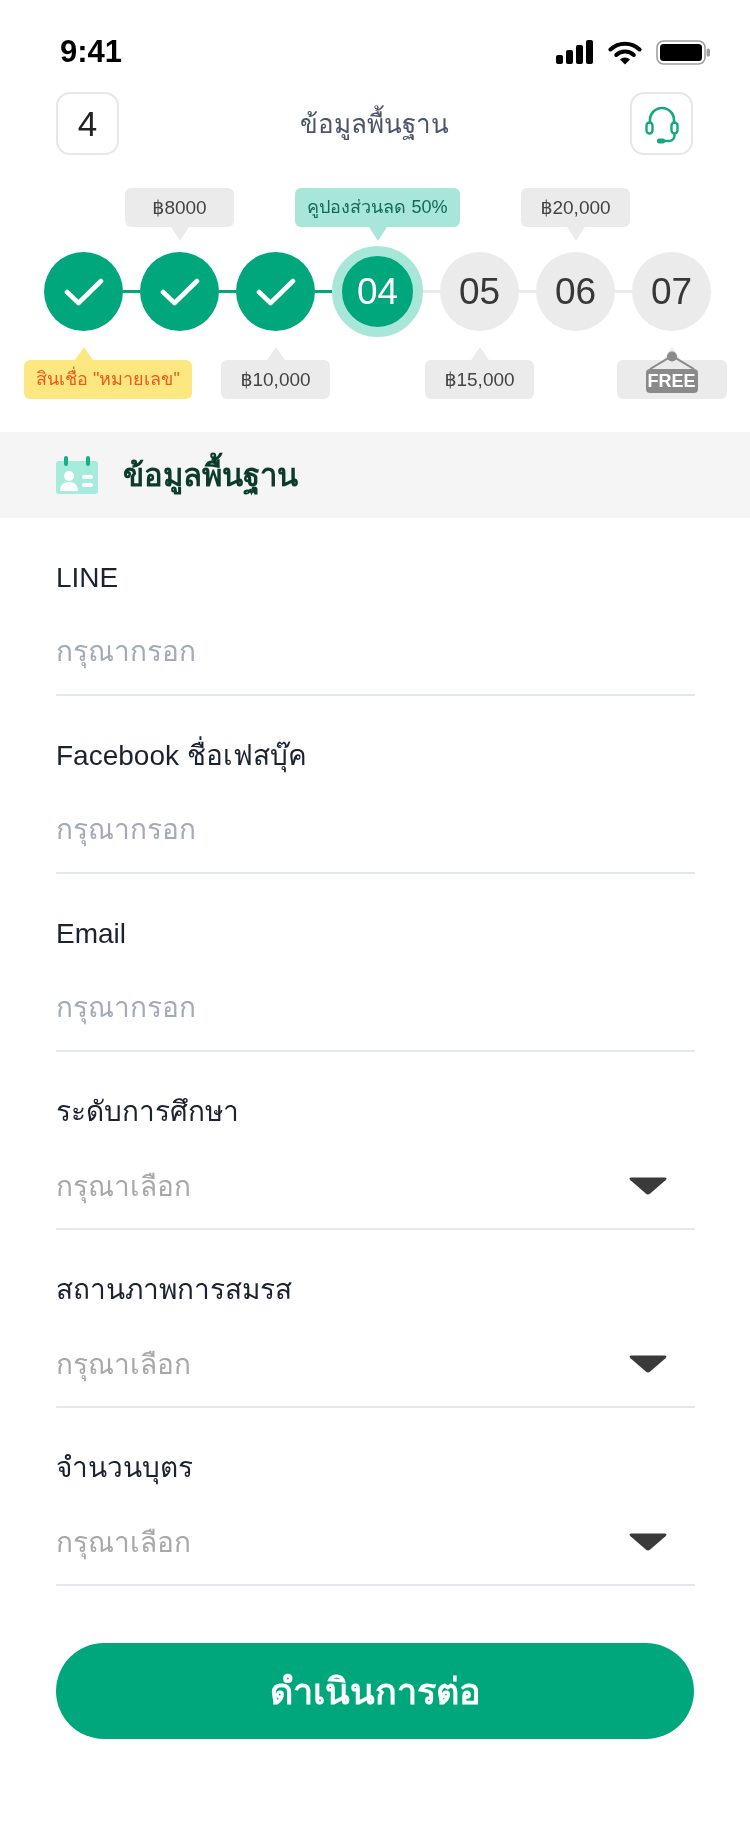  Describe the element at coordinates (377, 291) in the screenshot. I see `step-circle: 04` at that location.